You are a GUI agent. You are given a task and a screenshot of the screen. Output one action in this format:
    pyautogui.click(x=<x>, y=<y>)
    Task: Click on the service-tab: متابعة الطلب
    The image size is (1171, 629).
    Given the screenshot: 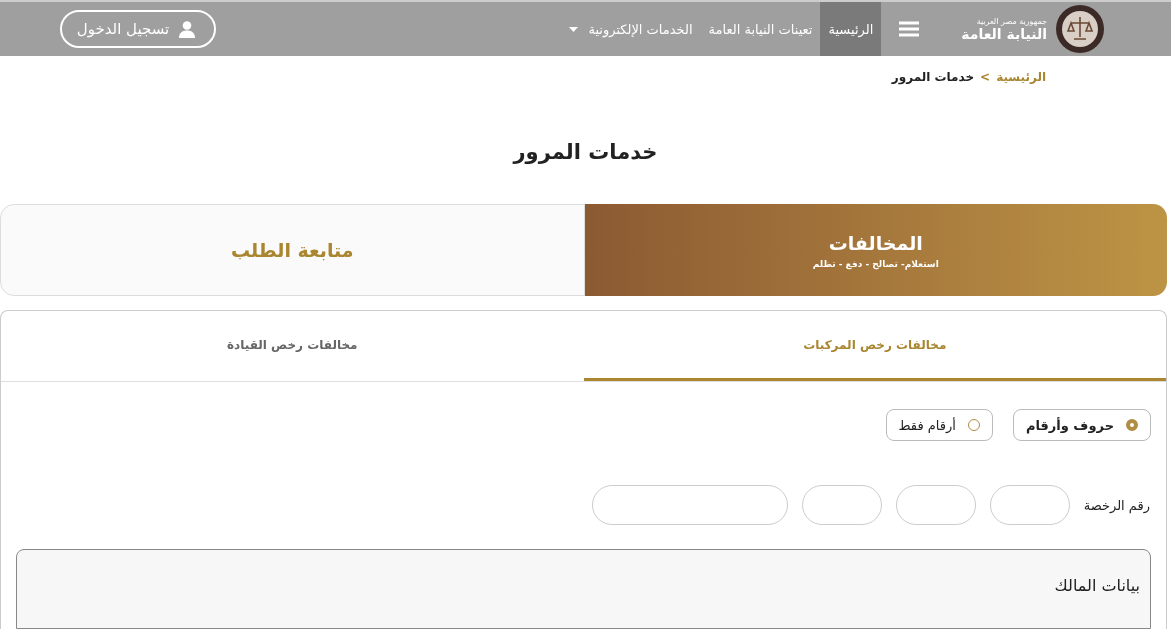 What is the action you would take?
    pyautogui.click(x=292, y=250)
    